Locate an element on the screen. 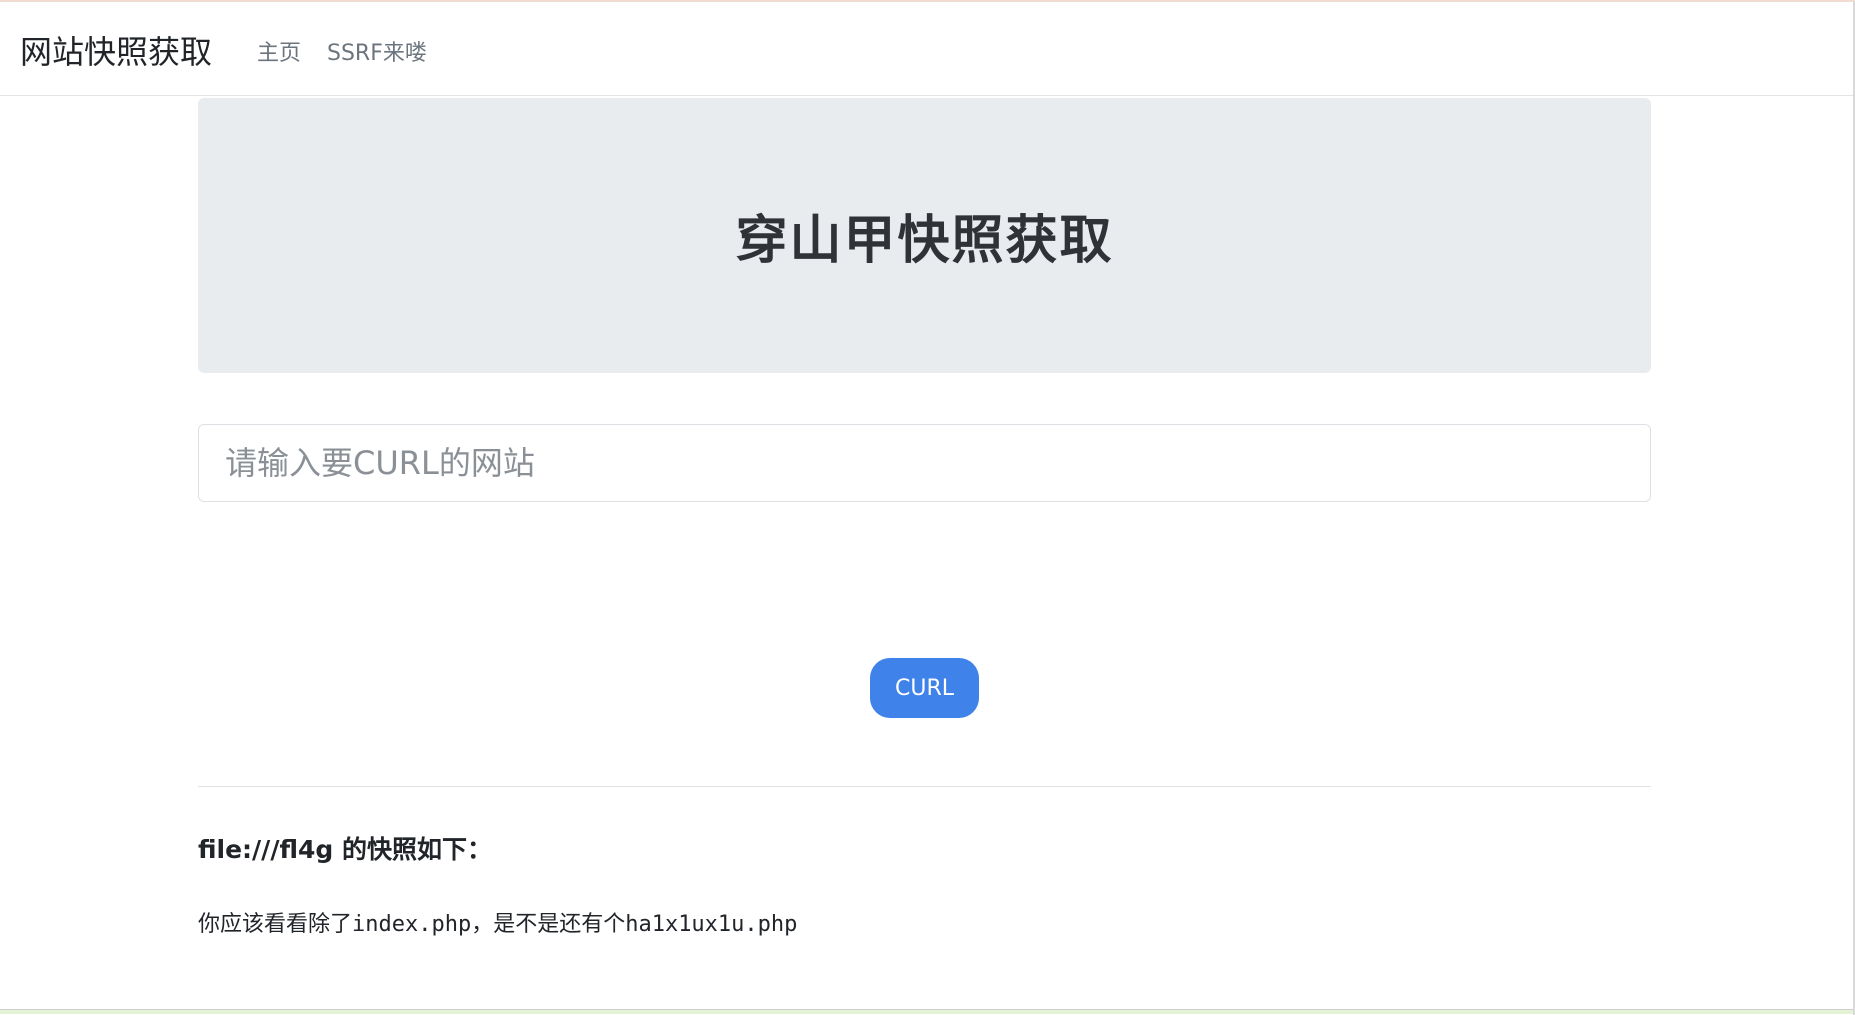 Image resolution: width=1855 pixels, height=1015 pixels. result-body: 你应该看看除了index.php，是不是还有个ha1x1ux1u.php is located at coordinates (498, 924).